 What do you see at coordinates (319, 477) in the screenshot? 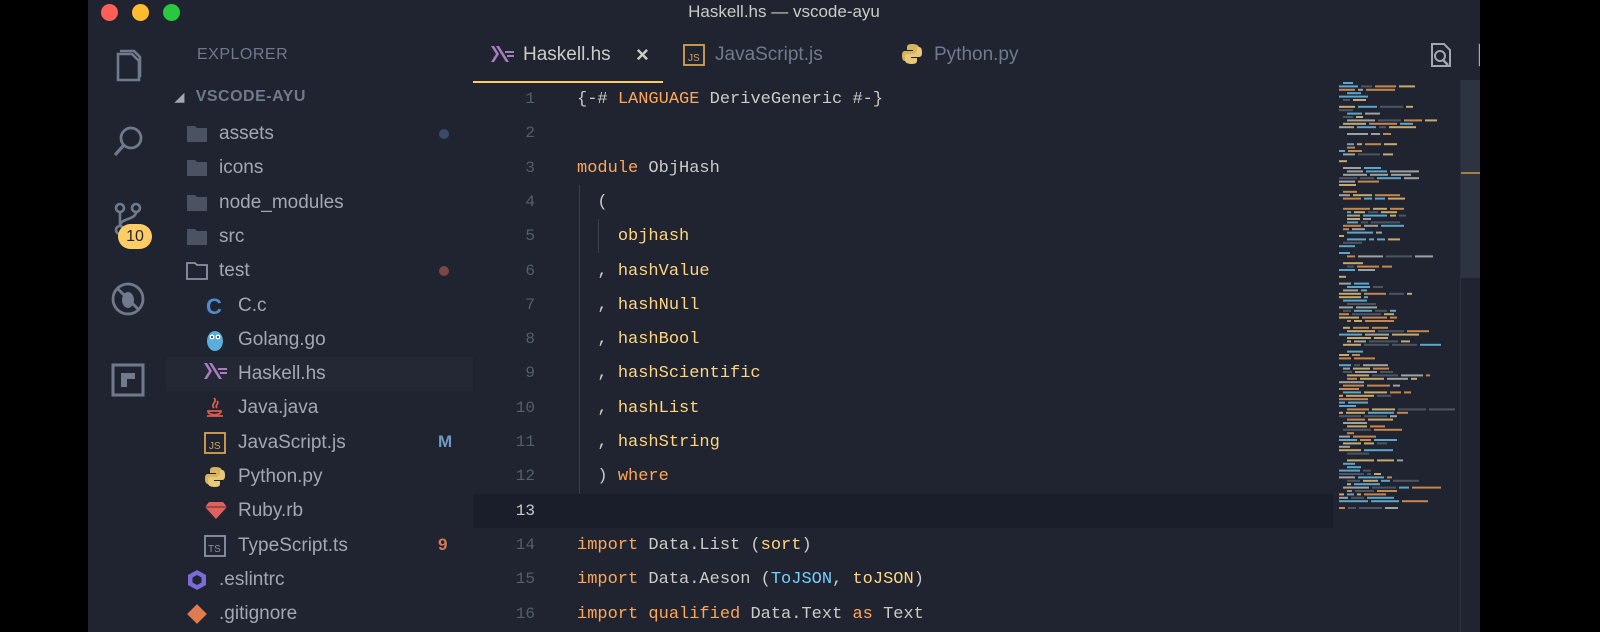
I see `tree-item: Python.py` at bounding box center [319, 477].